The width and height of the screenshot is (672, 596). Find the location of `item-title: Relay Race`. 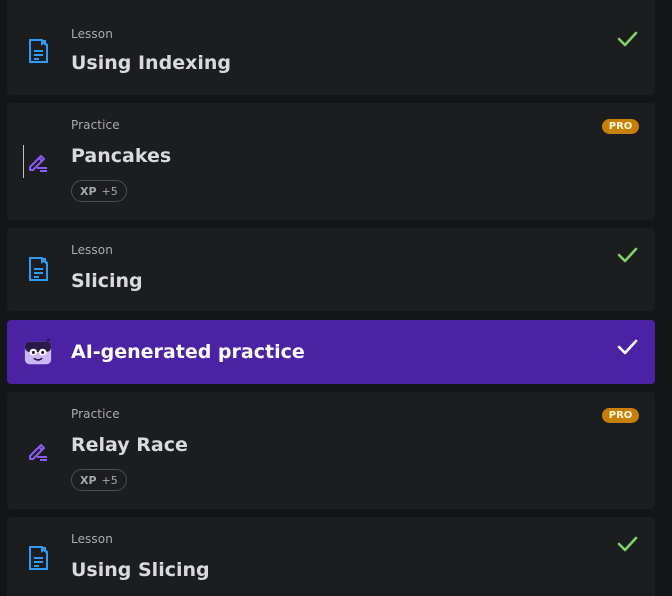

item-title: Relay Race is located at coordinates (129, 445).